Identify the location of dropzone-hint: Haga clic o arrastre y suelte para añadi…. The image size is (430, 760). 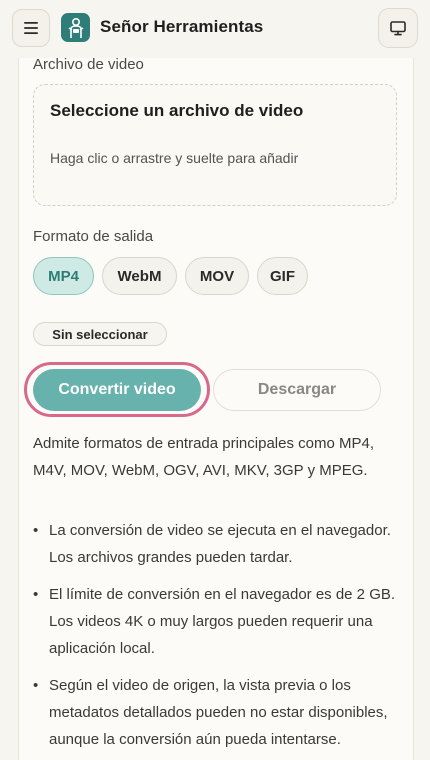
(174, 158).